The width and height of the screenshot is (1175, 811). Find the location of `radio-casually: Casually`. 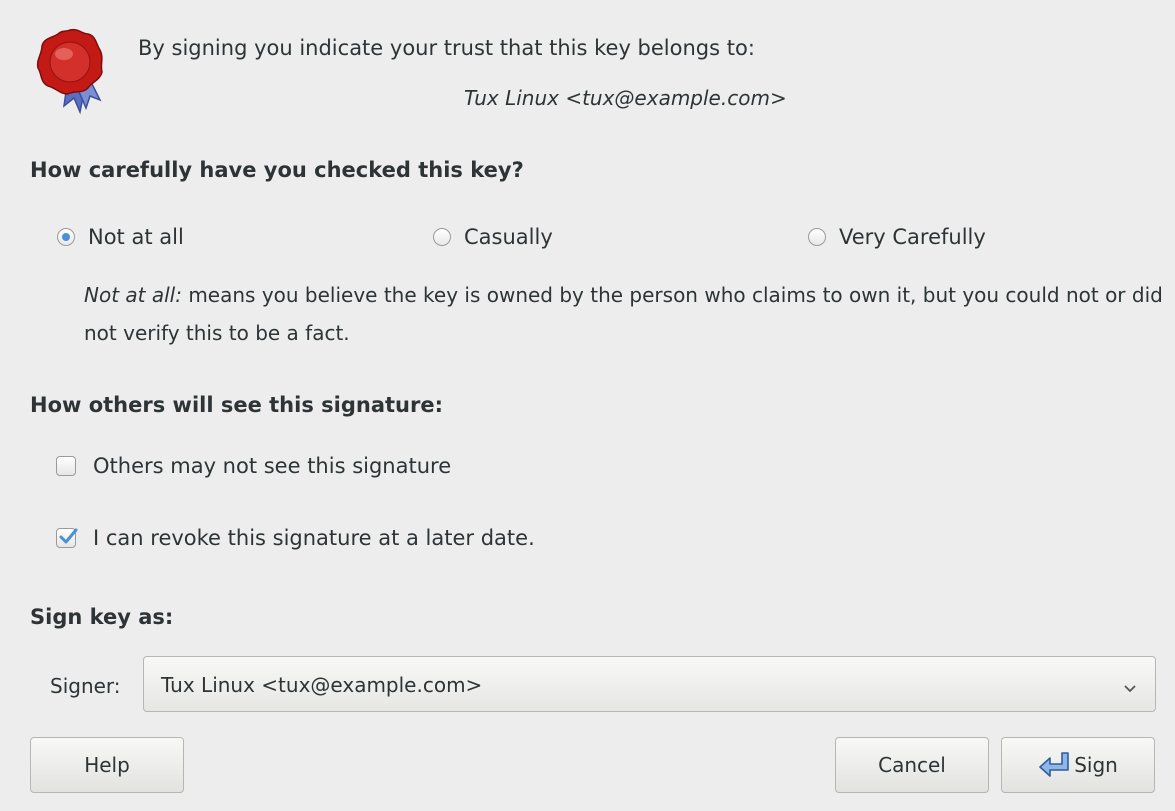

radio-casually: Casually is located at coordinates (493, 237).